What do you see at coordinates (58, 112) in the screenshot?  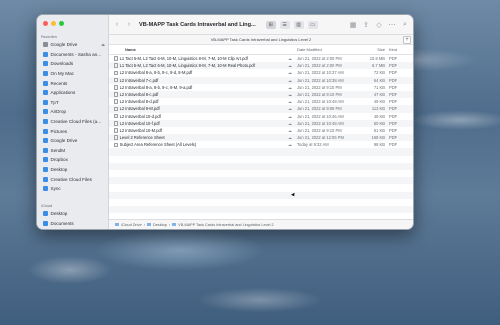 I see `sidebar-item-label: AirDrop` at bounding box center [58, 112].